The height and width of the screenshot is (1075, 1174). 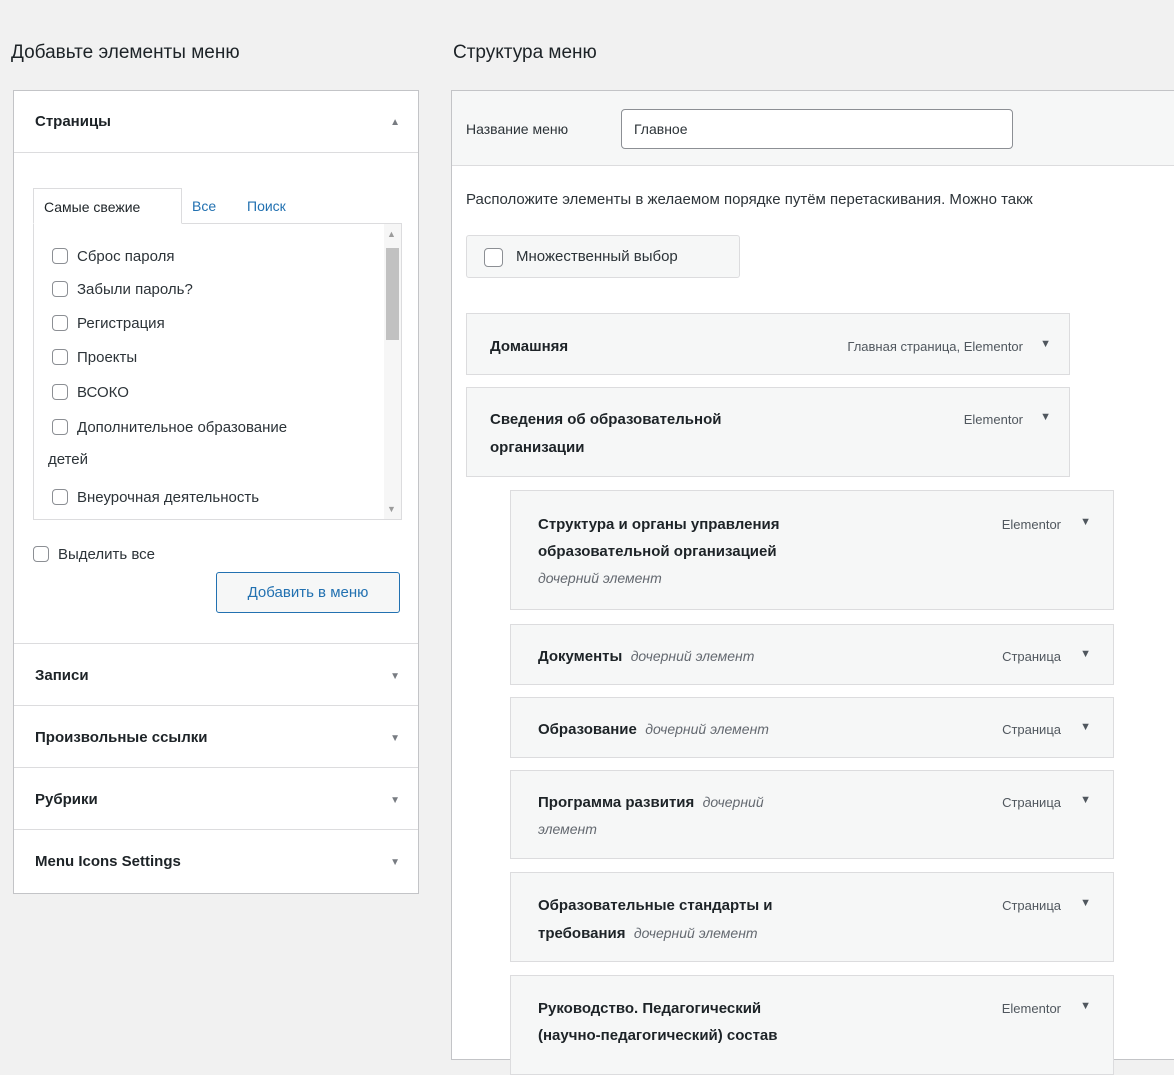 What do you see at coordinates (537, 447) in the screenshot?
I see `menu-item-title-line2: организации` at bounding box center [537, 447].